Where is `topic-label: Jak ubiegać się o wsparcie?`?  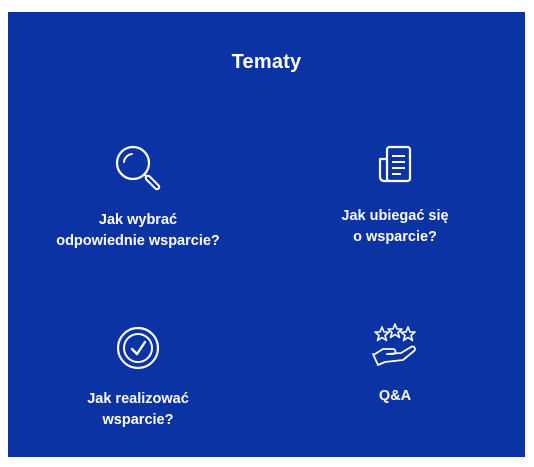
topic-label: Jak ubiegać się o wsparcie? is located at coordinates (395, 226).